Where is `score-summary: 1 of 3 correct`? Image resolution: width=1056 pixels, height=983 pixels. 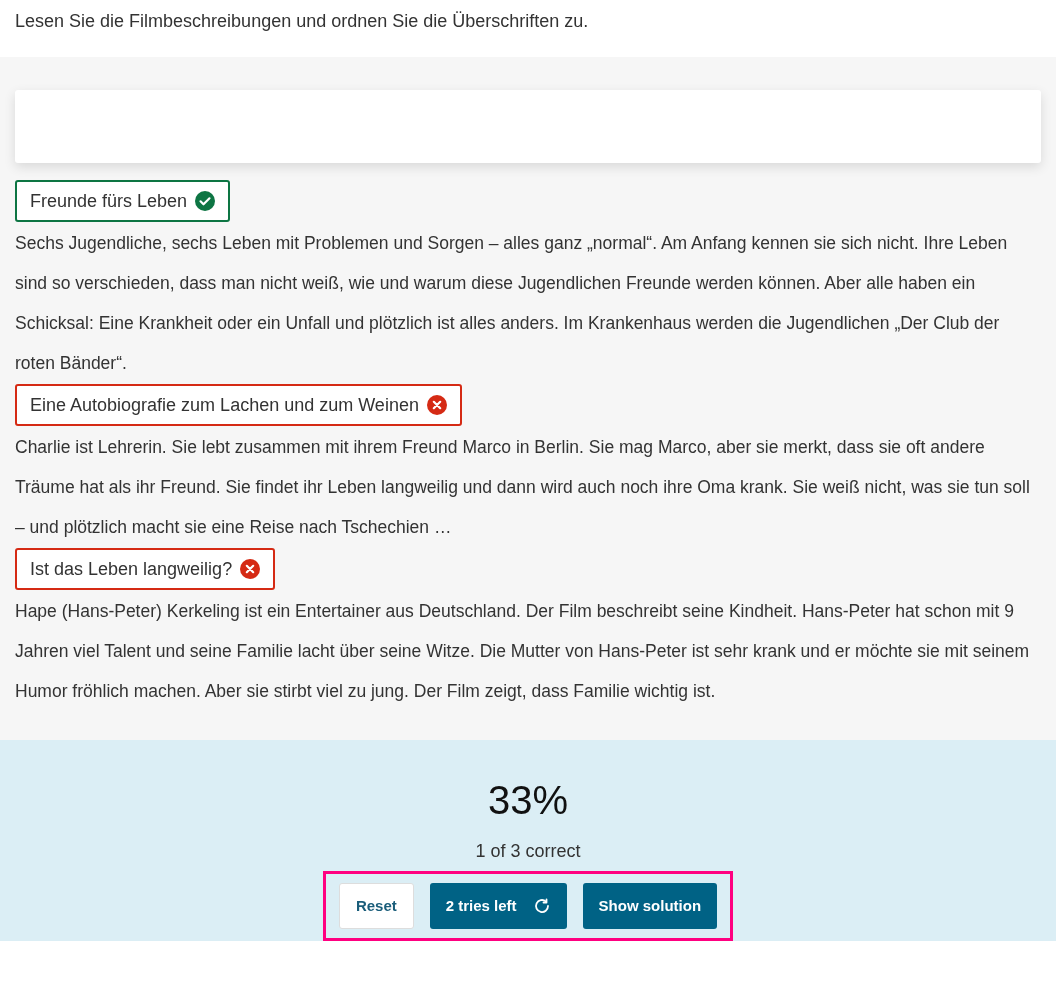
score-summary: 1 of 3 correct is located at coordinates (528, 851).